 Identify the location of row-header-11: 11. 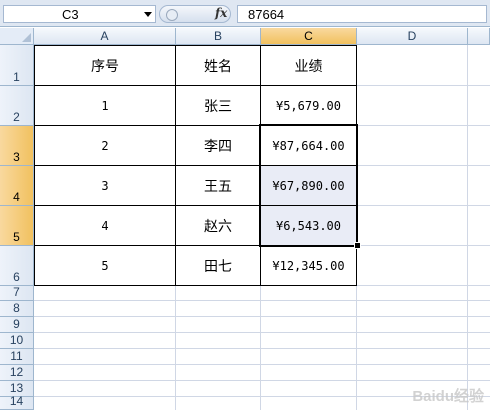
(17, 357).